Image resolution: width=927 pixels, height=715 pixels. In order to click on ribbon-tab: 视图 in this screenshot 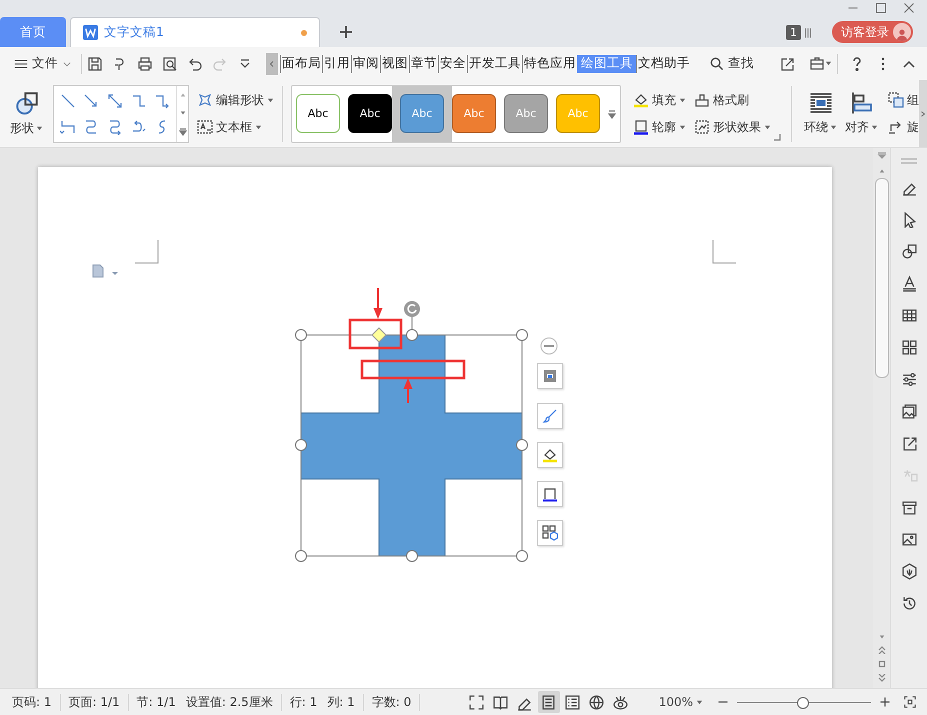, I will do `click(394, 63)`.